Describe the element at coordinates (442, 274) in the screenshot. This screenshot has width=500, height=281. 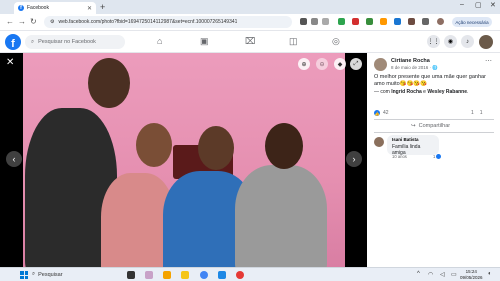
I see `volume-icon: ◁` at that location.